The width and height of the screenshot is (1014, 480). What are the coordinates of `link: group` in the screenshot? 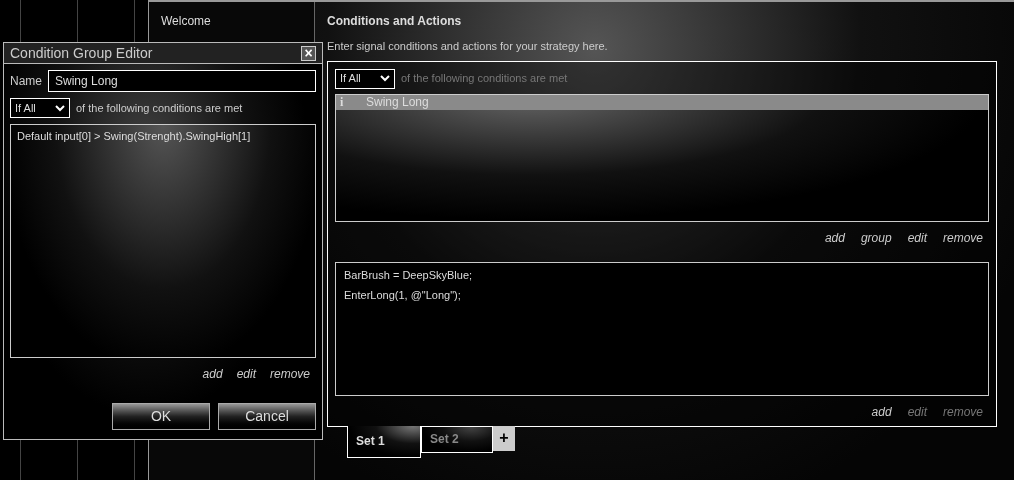 It's located at (876, 237).